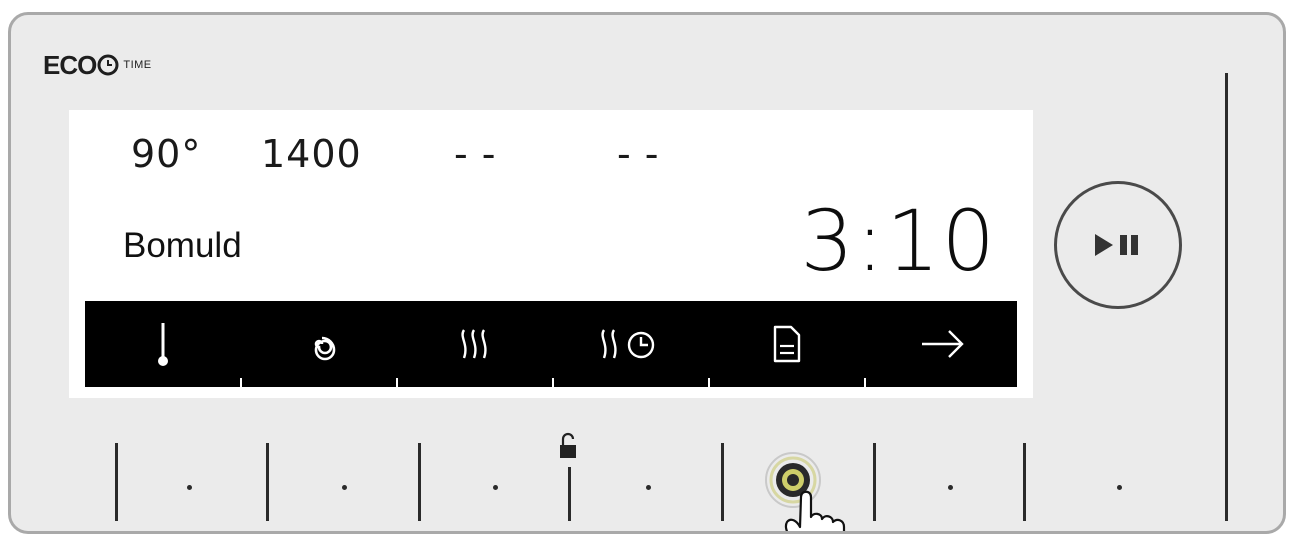 The height and width of the screenshot is (540, 1296). What do you see at coordinates (898, 241) in the screenshot?
I see `time-remaining: 3:10` at bounding box center [898, 241].